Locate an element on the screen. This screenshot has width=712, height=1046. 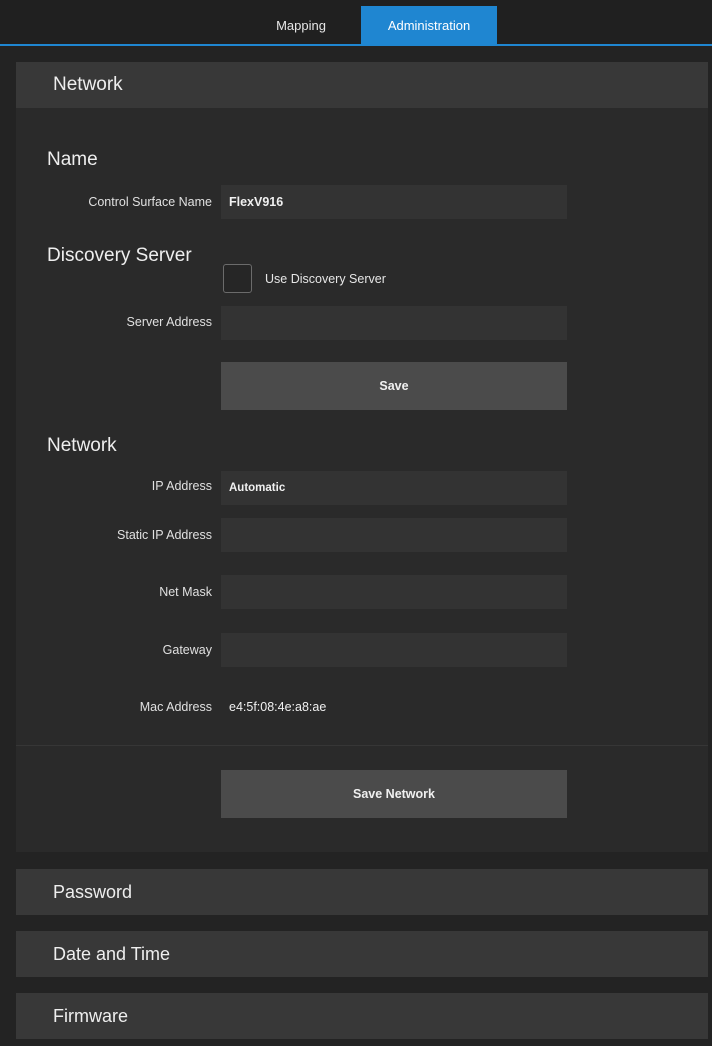
mac-address-label: Mac Address is located at coordinates (175, 707).